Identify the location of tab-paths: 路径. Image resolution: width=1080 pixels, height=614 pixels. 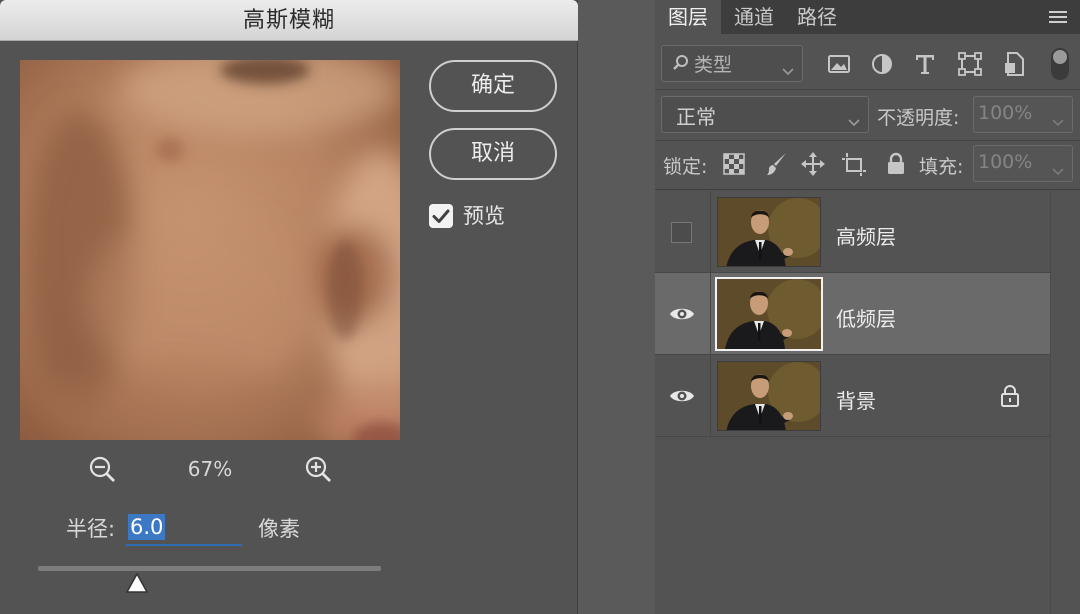
(817, 17).